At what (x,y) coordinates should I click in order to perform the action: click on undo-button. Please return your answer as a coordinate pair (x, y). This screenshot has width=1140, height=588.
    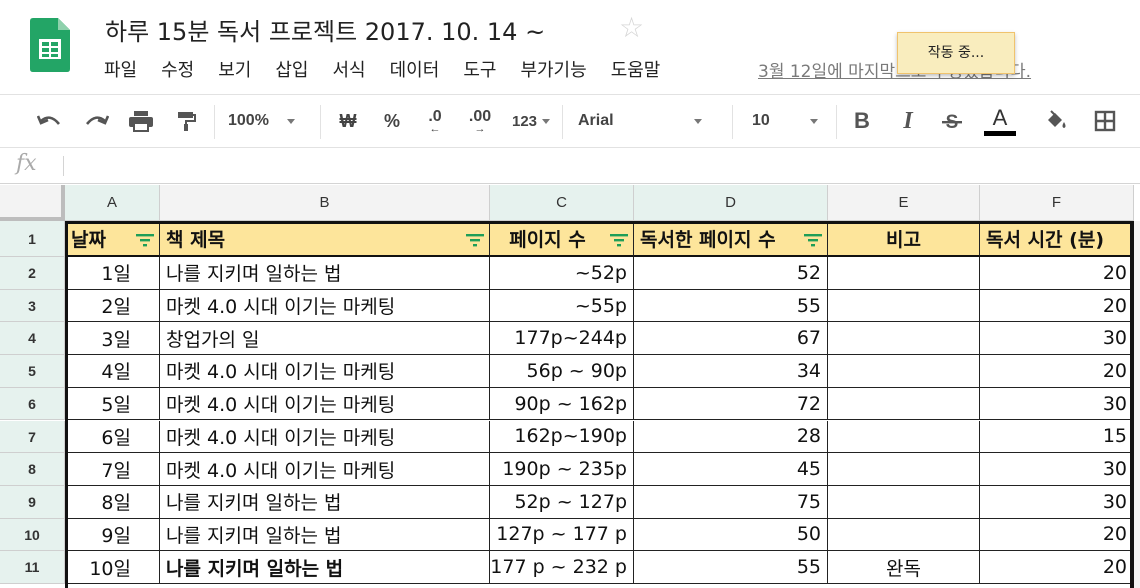
    Looking at the image, I should click on (50, 121).